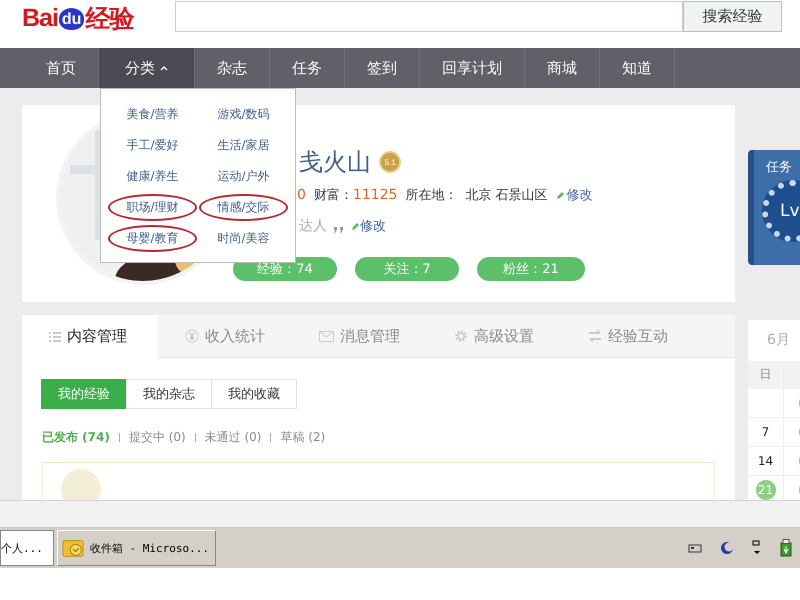 Image resolution: width=800 pixels, height=600 pixels. I want to click on logo-text: Bai, so click(40, 18).